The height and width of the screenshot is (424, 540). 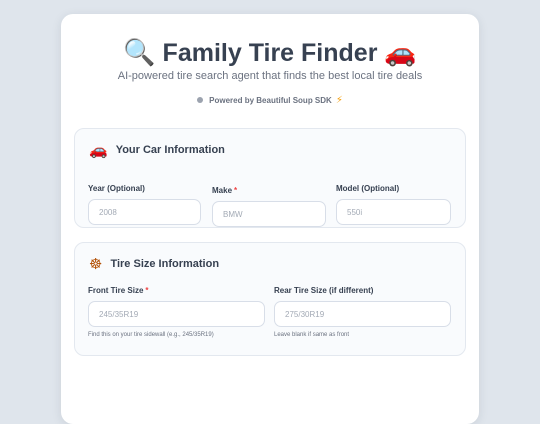 I want to click on powered-by-badge: Powered by Beautiful Soup SDK ⚡, so click(x=270, y=100).